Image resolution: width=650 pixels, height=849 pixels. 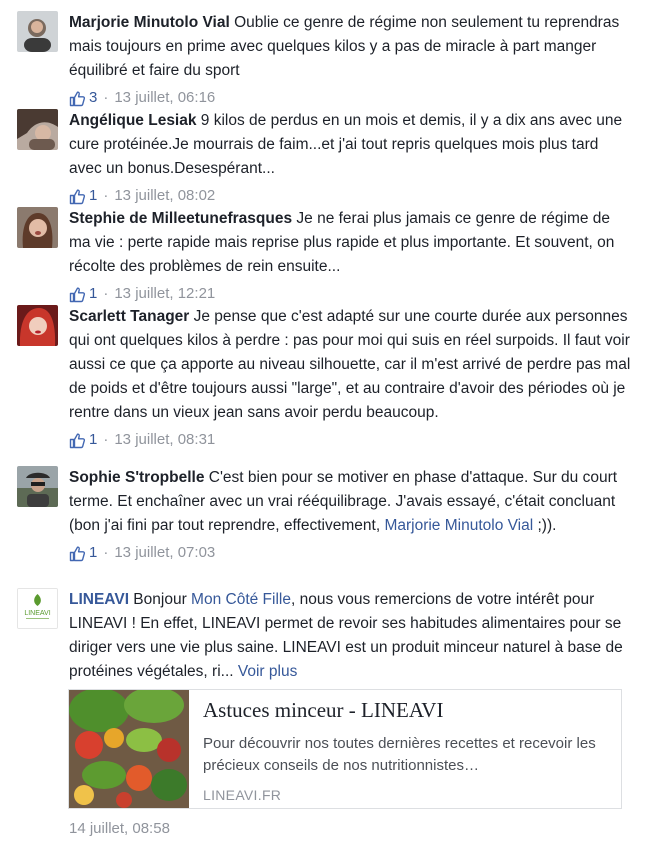 What do you see at coordinates (352, 553) in the screenshot?
I see `comment-meta: 1 · 13 juillet, 07:03` at bounding box center [352, 553].